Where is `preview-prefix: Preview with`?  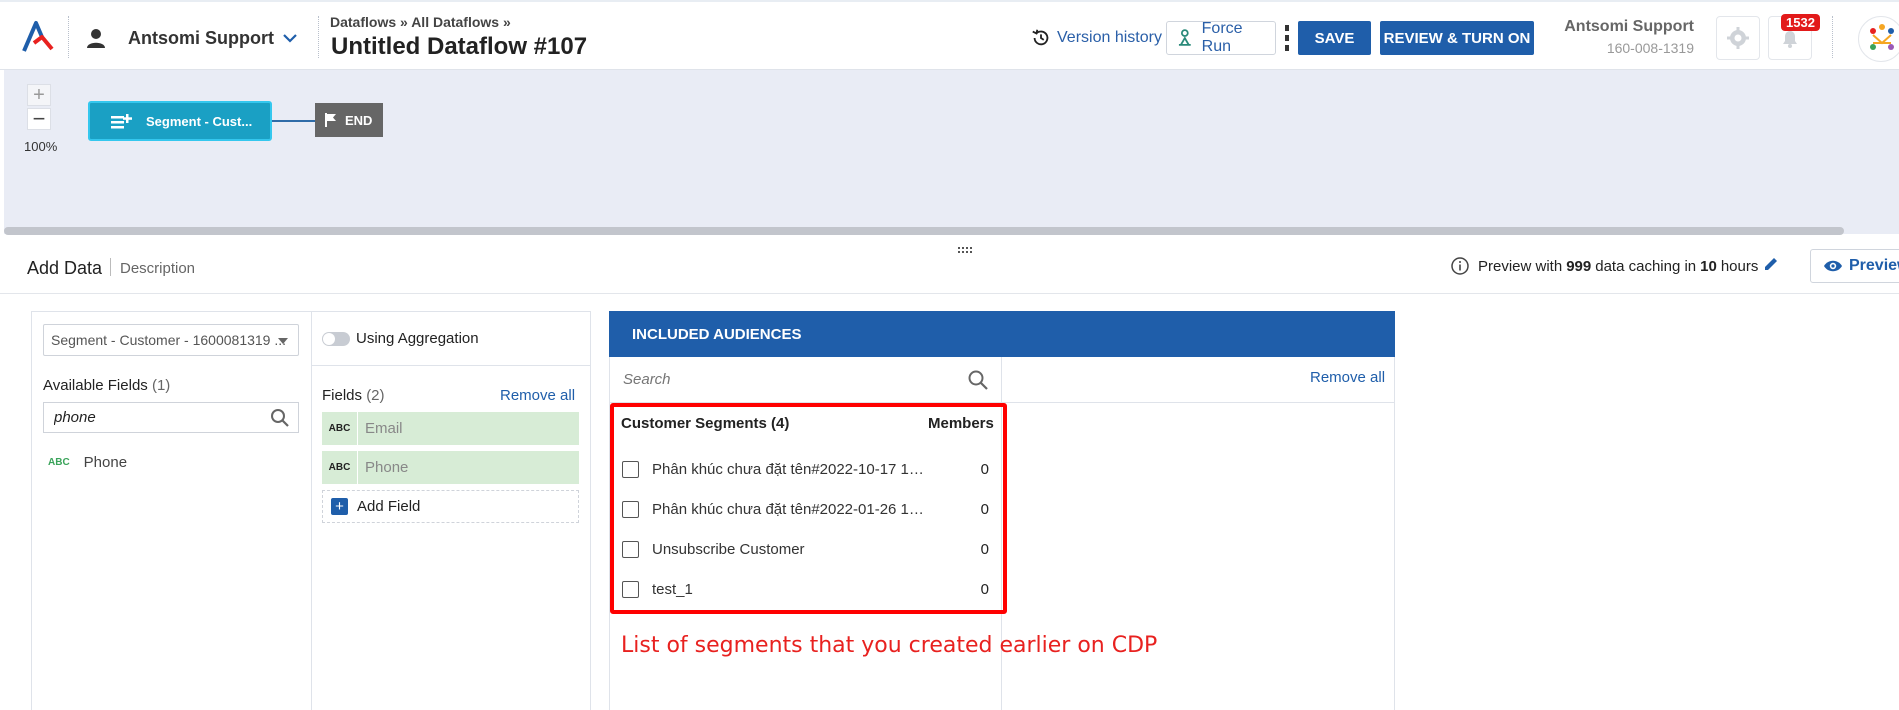 preview-prefix: Preview with is located at coordinates (1520, 266).